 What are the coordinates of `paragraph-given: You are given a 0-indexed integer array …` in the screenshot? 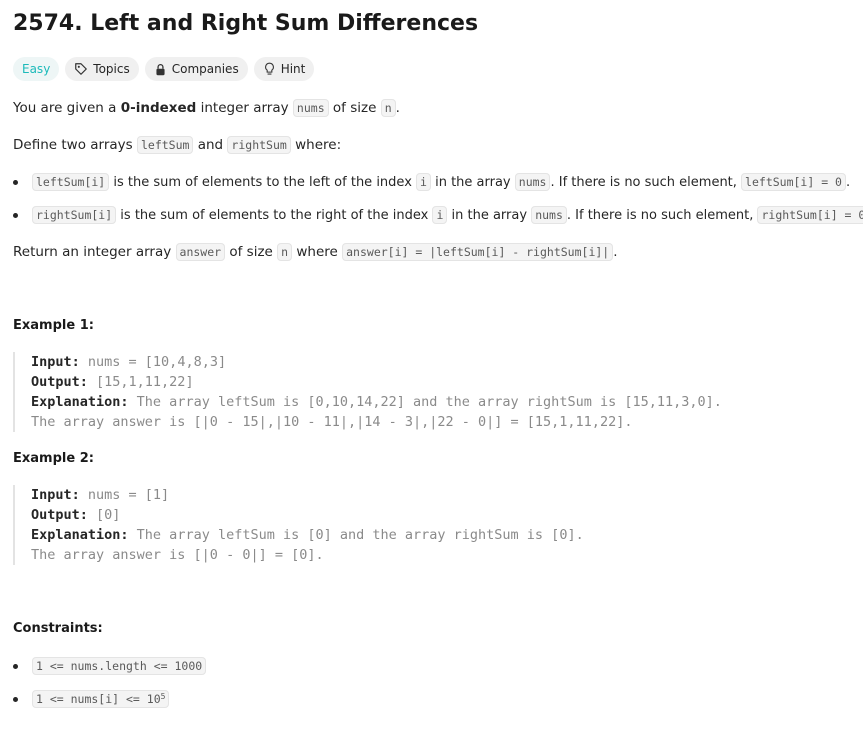 It's located at (206, 108).